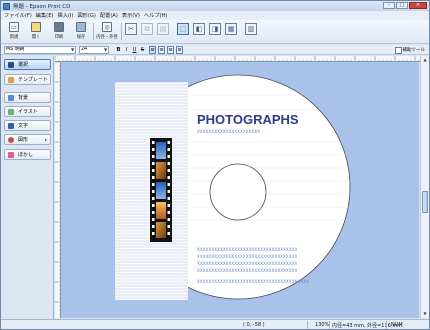 The height and width of the screenshot is (330, 430). Describe the element at coordinates (14, 37) in the screenshot. I see `new-button-label: 新規` at that location.